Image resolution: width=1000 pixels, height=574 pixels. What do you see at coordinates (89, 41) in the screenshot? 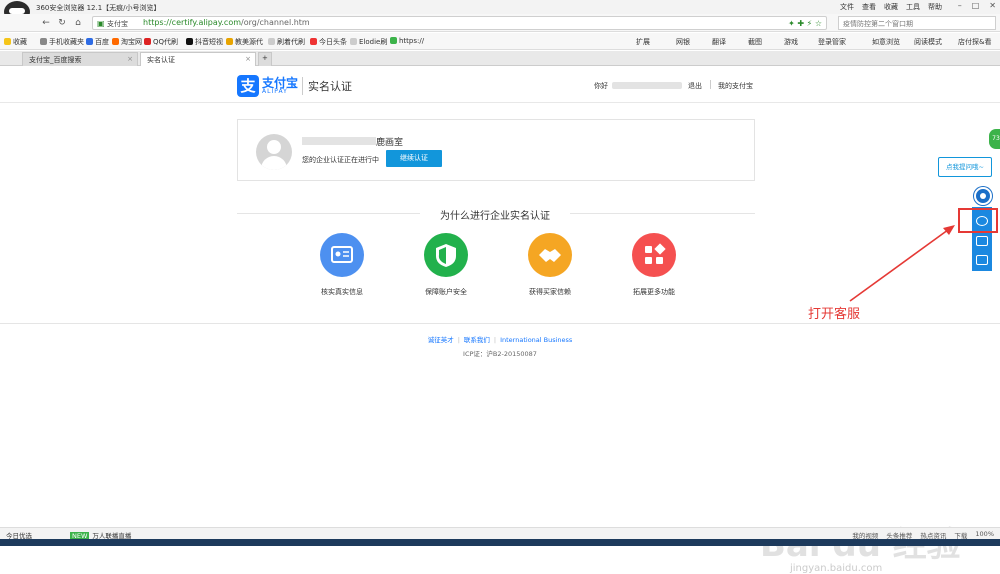
I see `baidu-icon` at bounding box center [89, 41].